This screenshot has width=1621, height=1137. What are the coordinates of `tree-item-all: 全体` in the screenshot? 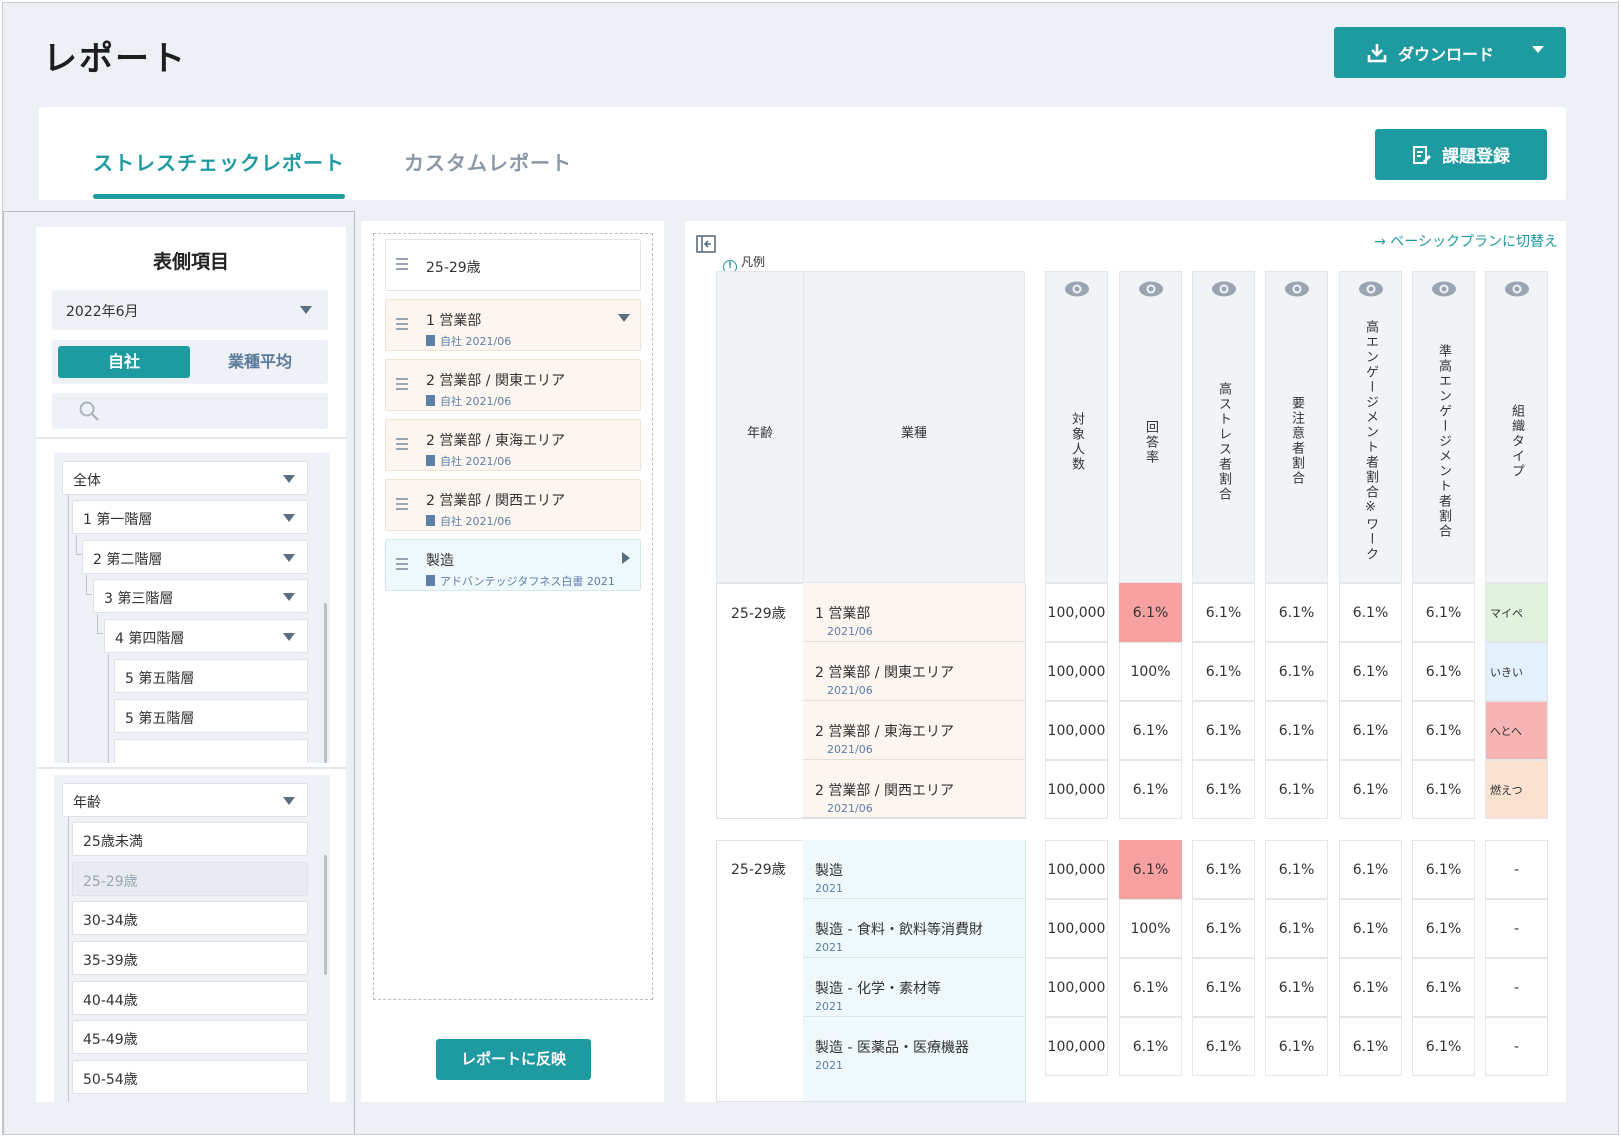 It's located at (185, 478).